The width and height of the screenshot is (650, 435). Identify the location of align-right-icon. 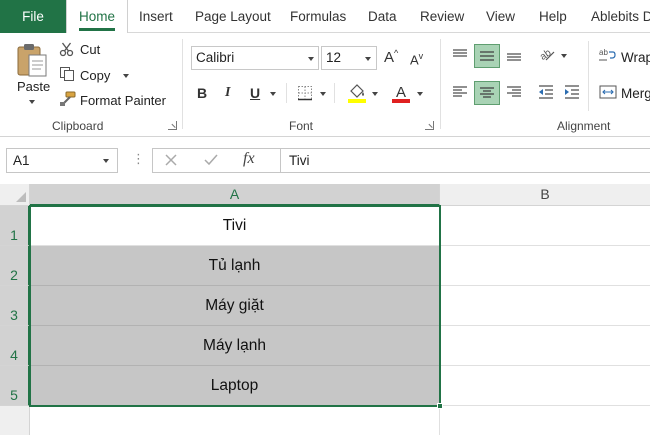
(514, 93).